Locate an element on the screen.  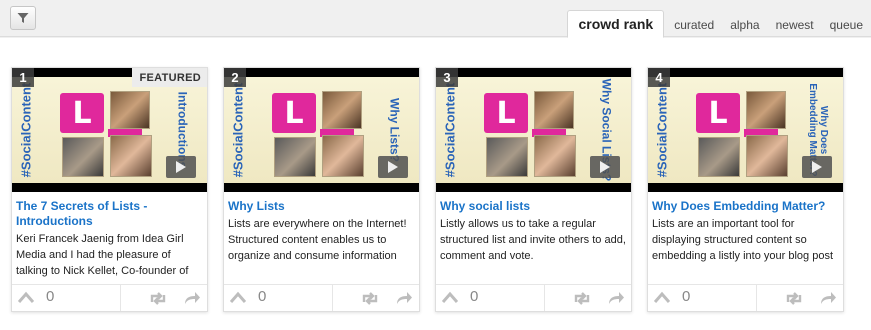
item-title: The 7 Secrets of Lists - Introductions is located at coordinates (110, 214).